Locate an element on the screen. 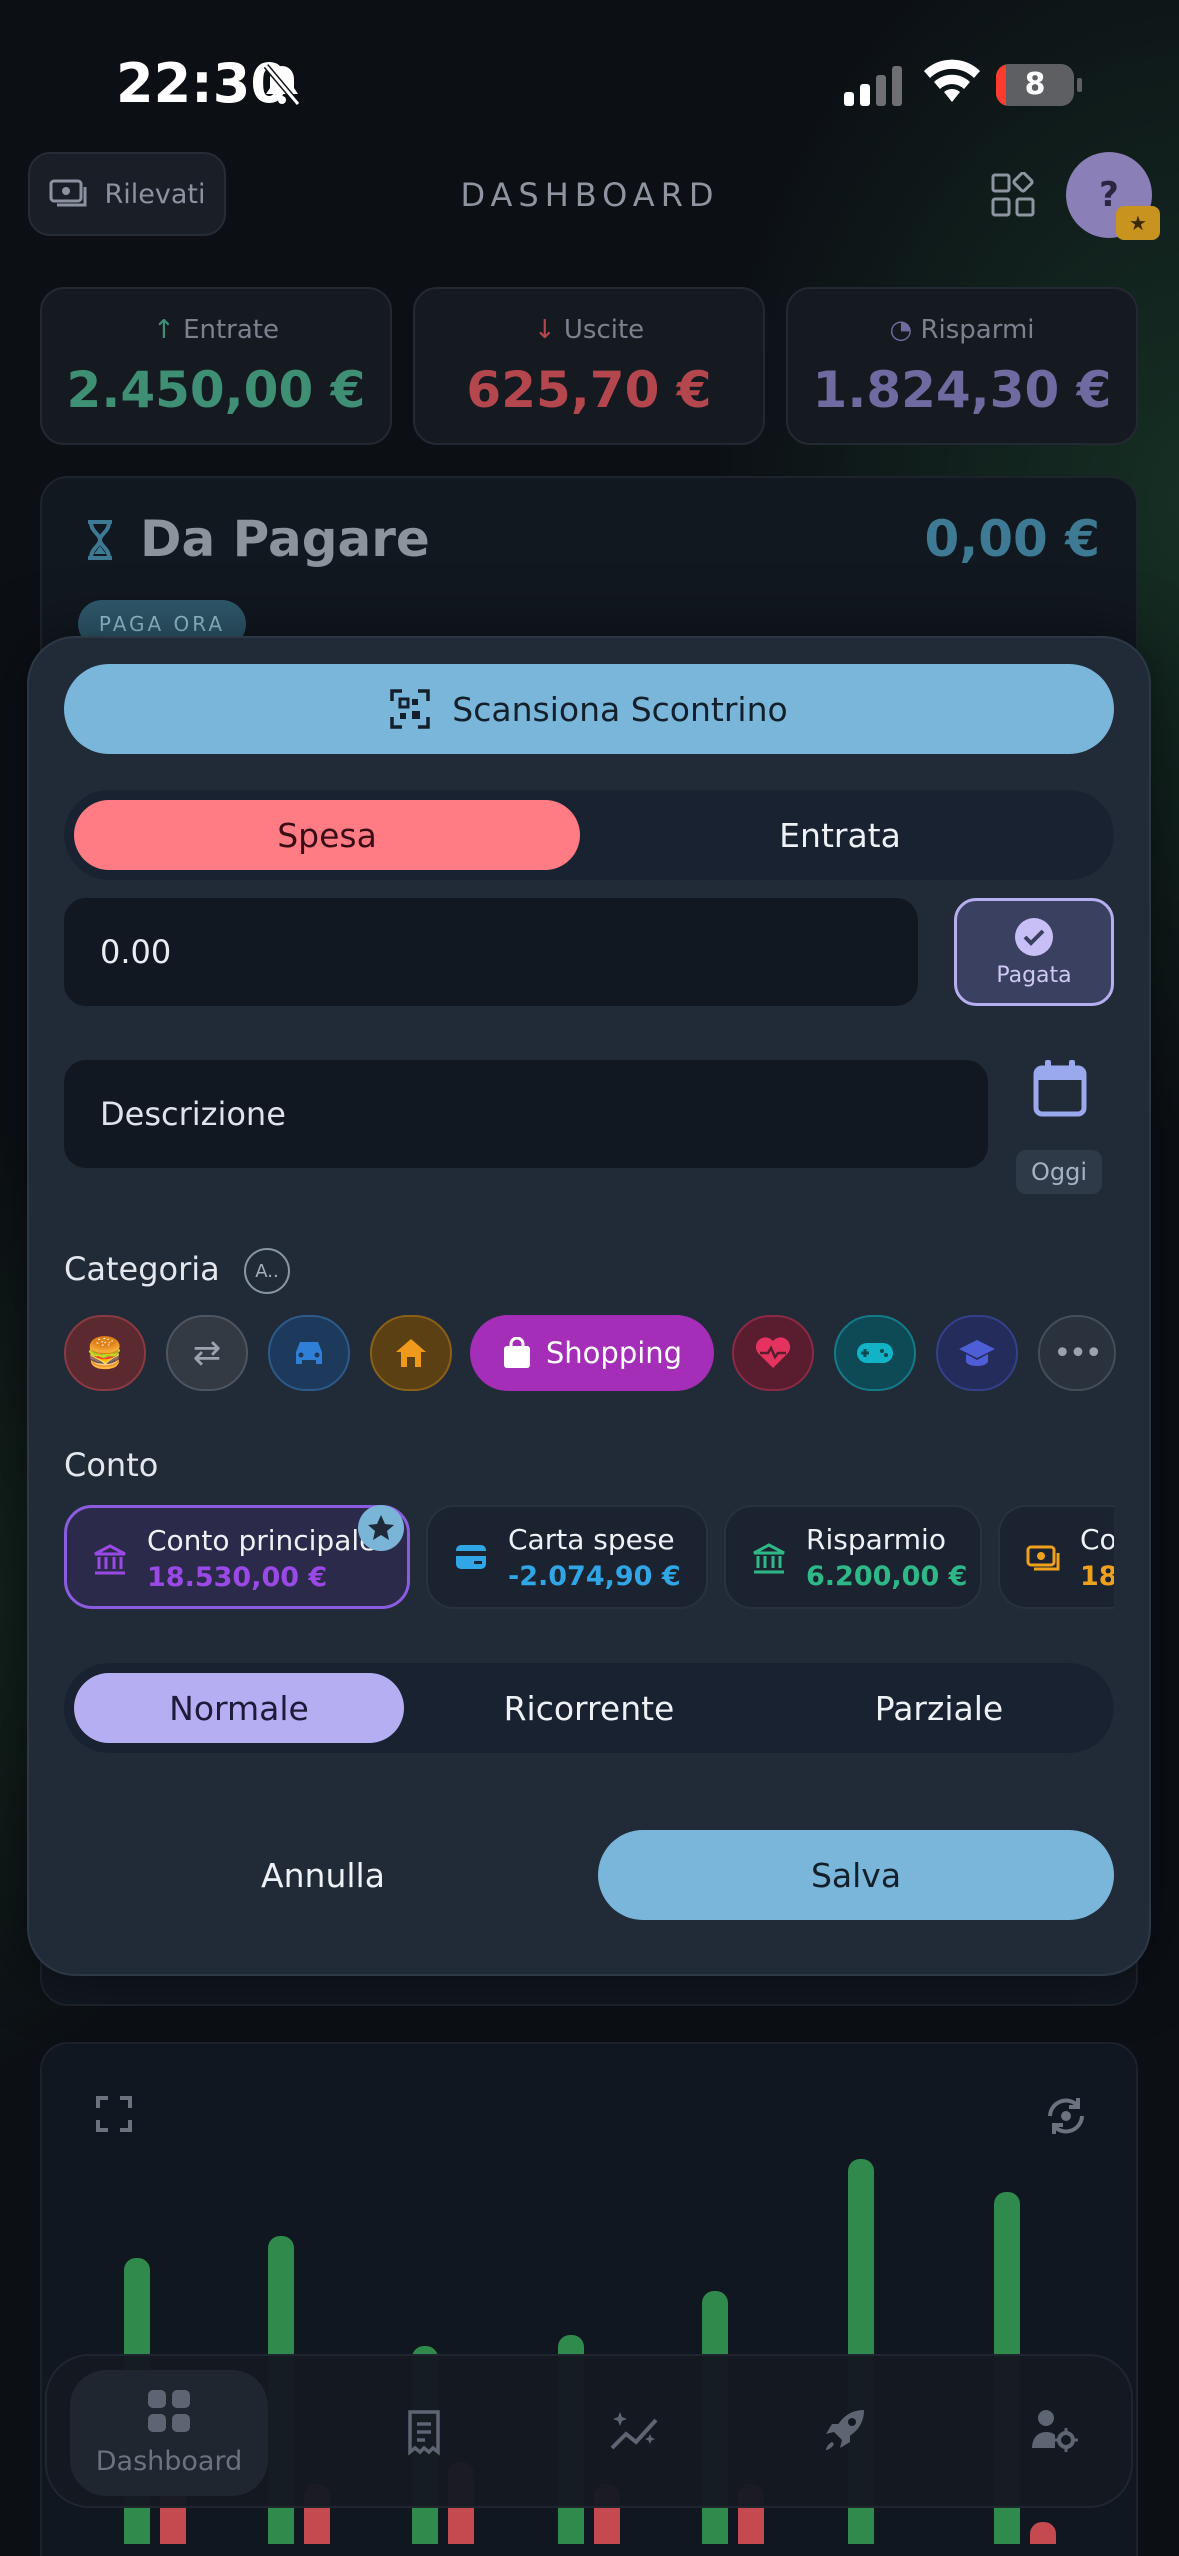  calendar-icon is located at coordinates (1060, 1089).